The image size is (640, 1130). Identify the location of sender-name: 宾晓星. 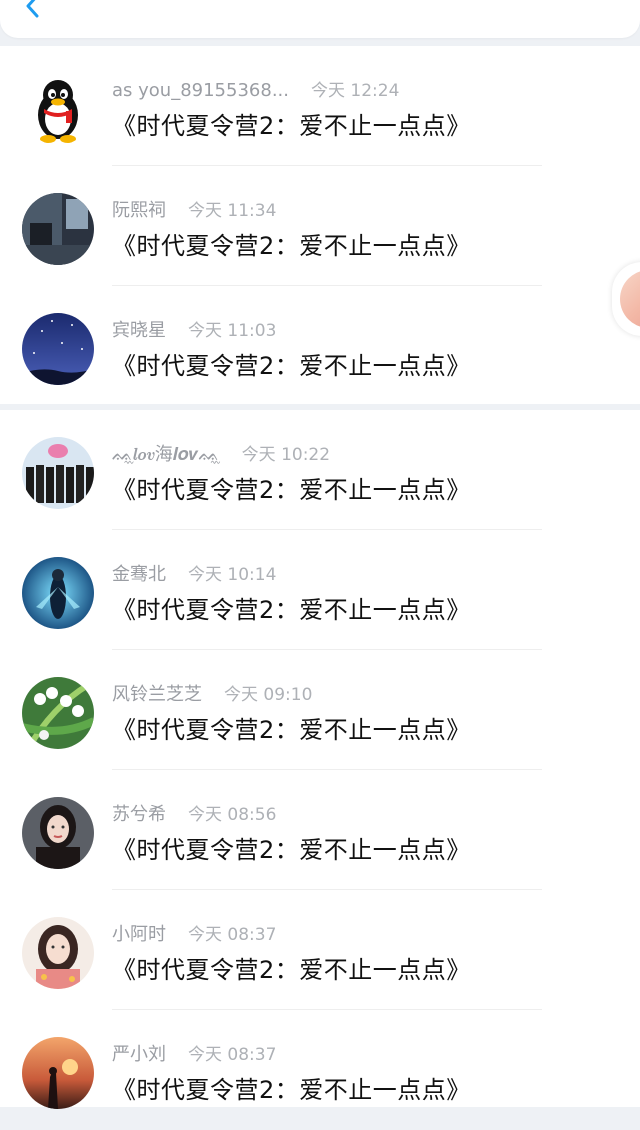
(139, 330).